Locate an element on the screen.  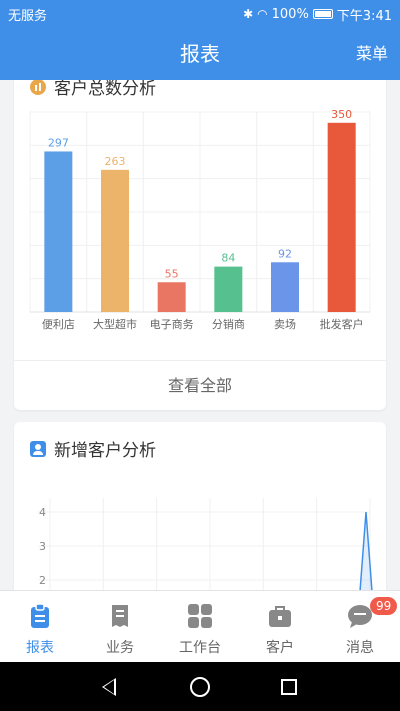
data-label: 84 is located at coordinates (228, 258).